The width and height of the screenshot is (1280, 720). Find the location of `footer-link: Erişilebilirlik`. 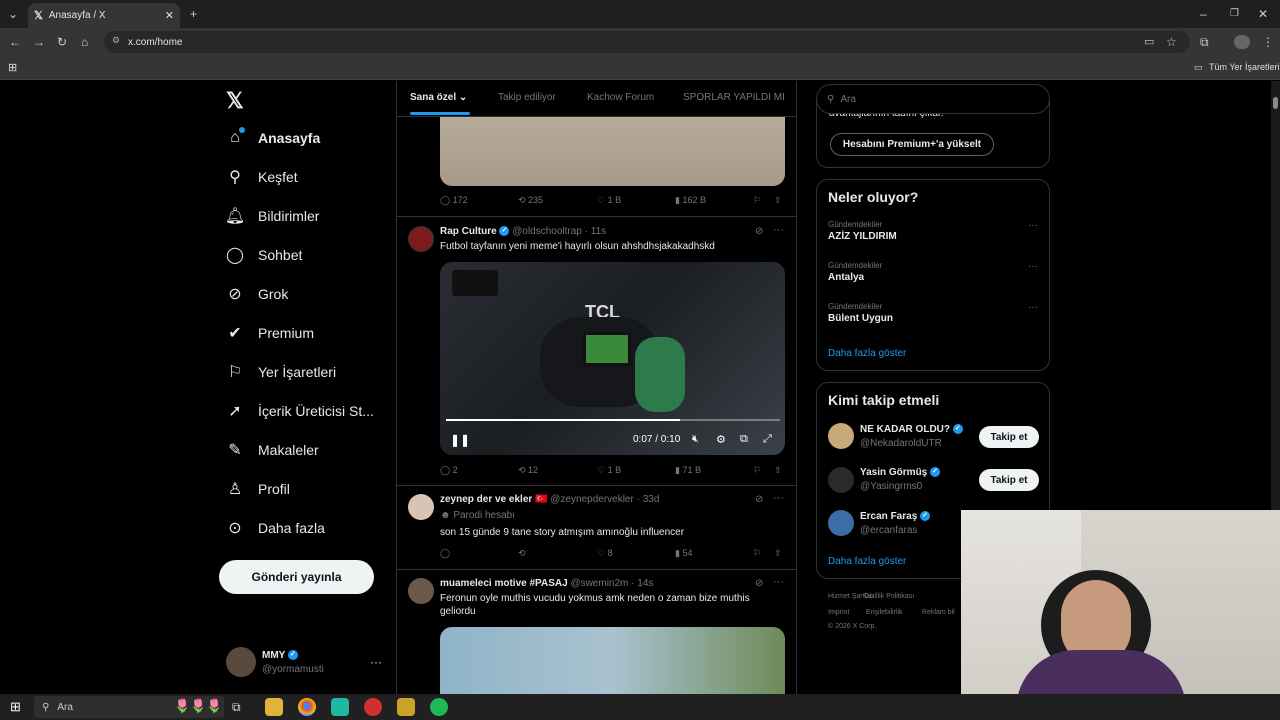

footer-link: Erişilebilirlik is located at coordinates (884, 612).